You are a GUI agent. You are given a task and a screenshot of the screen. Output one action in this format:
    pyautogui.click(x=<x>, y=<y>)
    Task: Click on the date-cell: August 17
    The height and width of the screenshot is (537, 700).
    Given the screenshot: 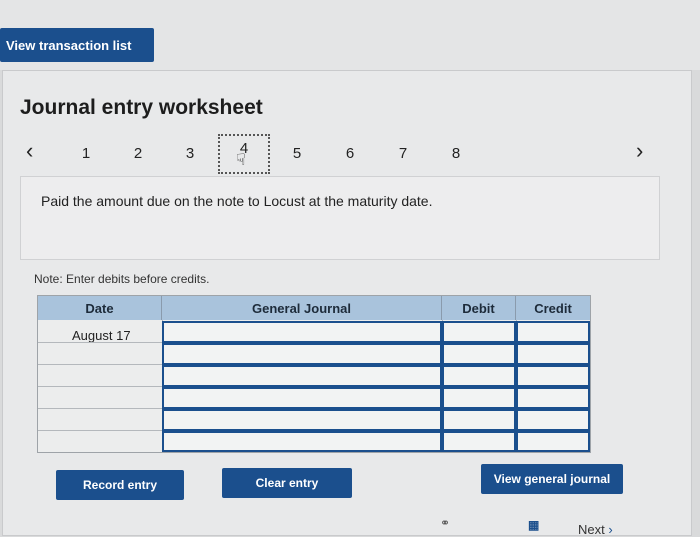 What is the action you would take?
    pyautogui.click(x=101, y=335)
    